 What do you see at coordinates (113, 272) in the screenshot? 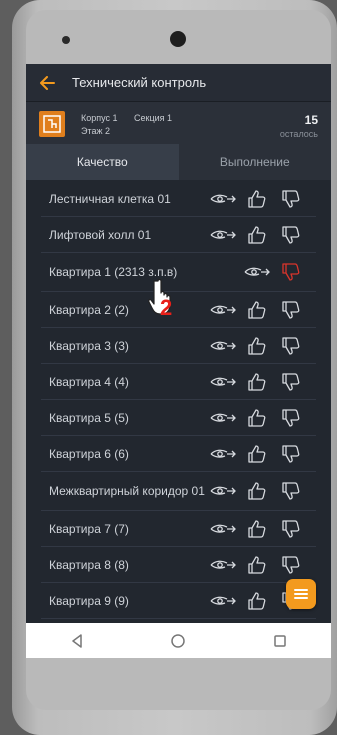
I see `list-item-label: Квартира 1 (2313 з.п.в)` at bounding box center [113, 272].